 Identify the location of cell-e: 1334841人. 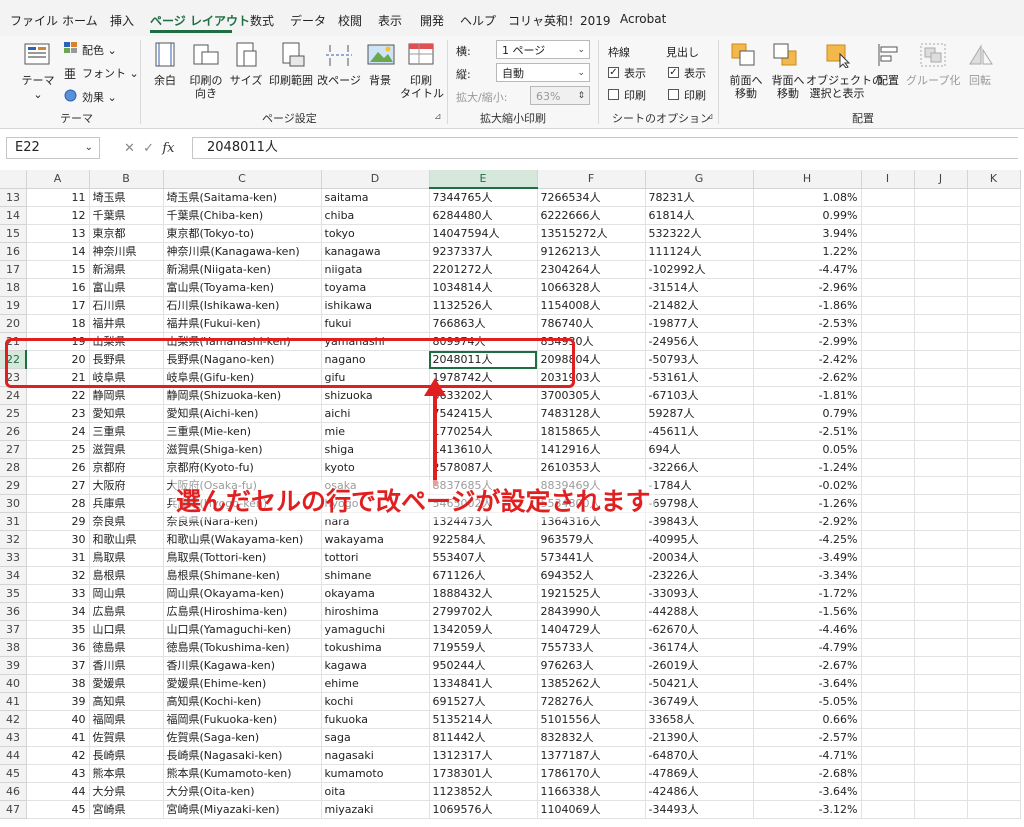
(483, 683).